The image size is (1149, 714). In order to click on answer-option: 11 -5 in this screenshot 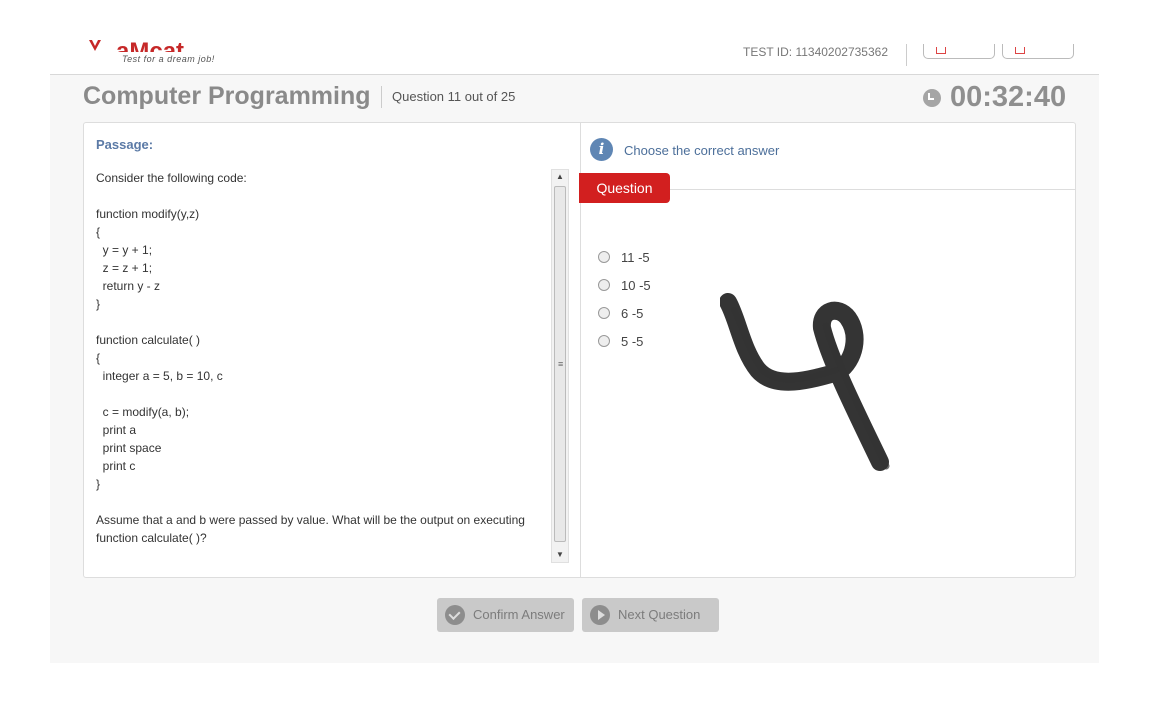, I will do `click(624, 257)`.